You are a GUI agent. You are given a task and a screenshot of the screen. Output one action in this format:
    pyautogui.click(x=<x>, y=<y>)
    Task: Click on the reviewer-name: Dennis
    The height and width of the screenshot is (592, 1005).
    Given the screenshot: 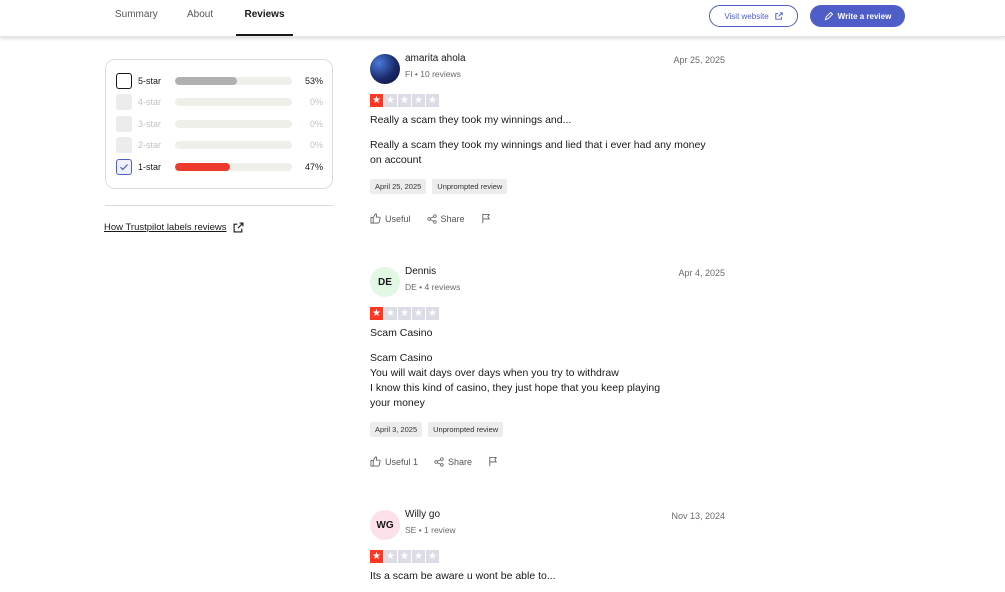 What is the action you would take?
    pyautogui.click(x=420, y=271)
    